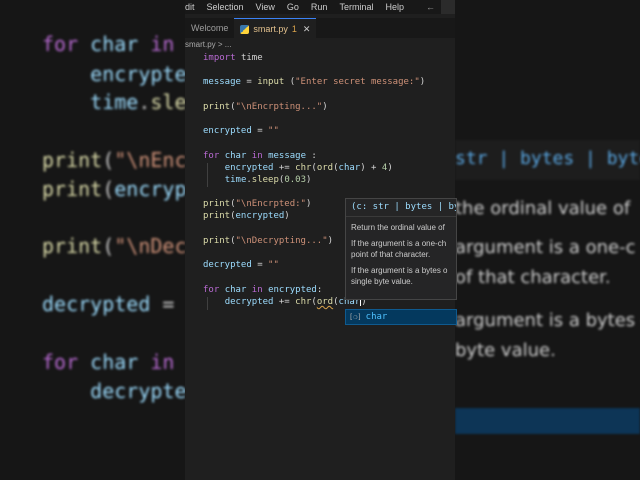 The image size is (640, 480). Describe the element at coordinates (233, 58) in the screenshot. I see `code-line: import time` at that location.